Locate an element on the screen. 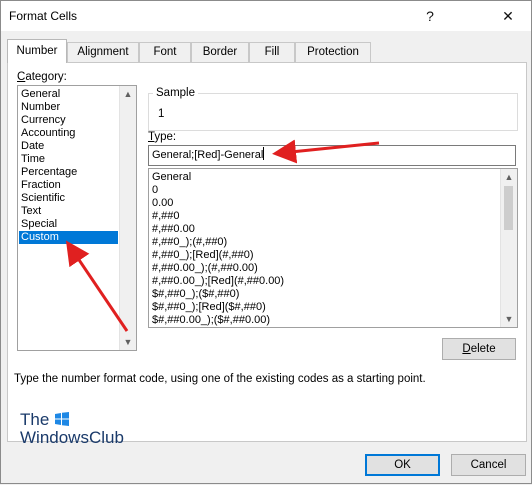  format-code-item: General is located at coordinates (170, 177).